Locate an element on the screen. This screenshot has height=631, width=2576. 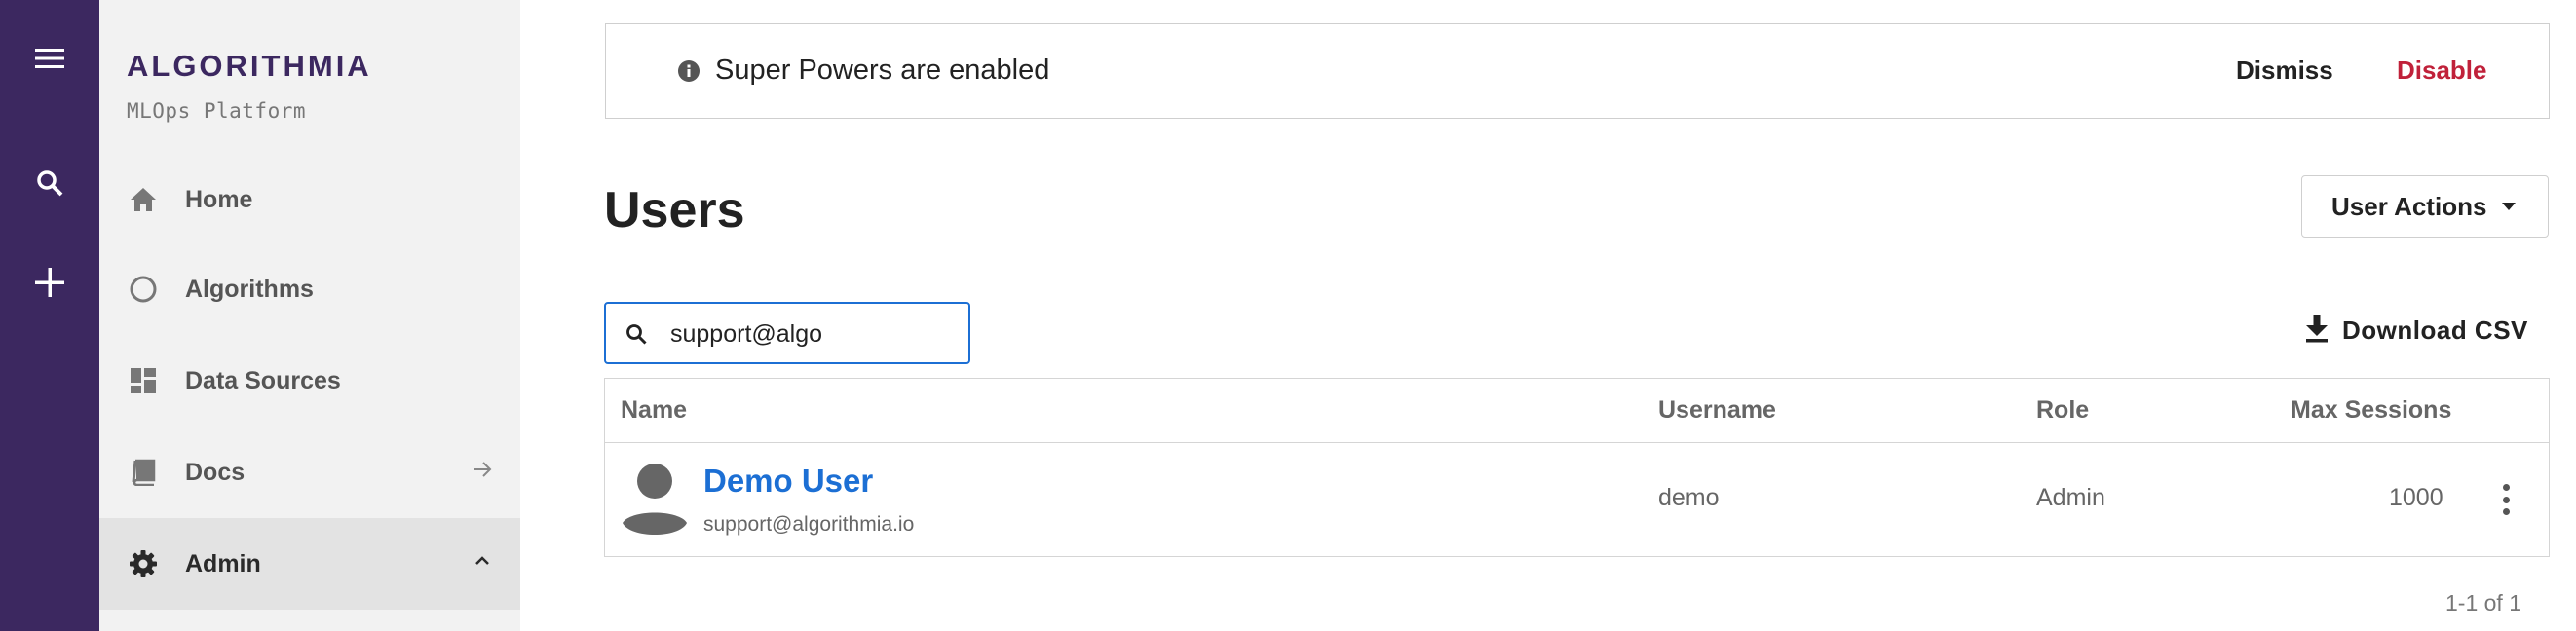
column-header-name: Name is located at coordinates (654, 410).